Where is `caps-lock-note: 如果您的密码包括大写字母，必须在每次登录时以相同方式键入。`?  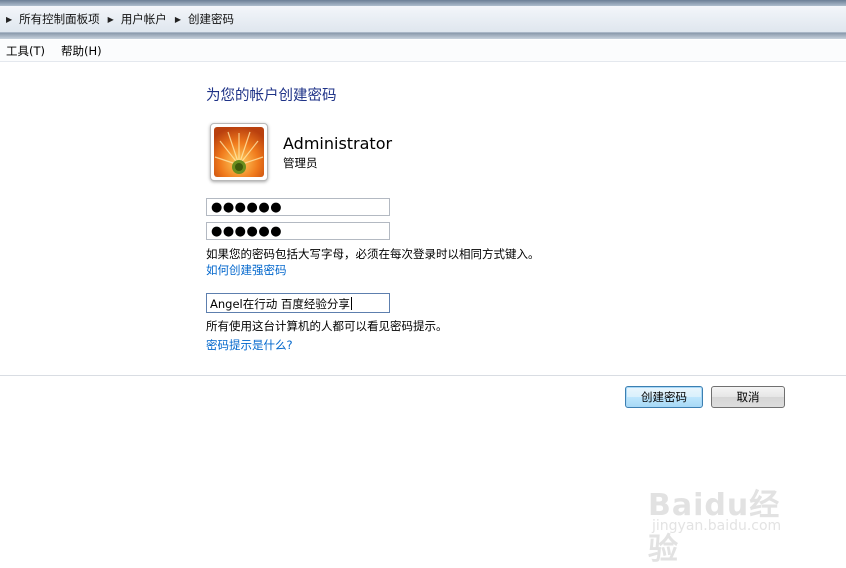 caps-lock-note: 如果您的密码包括大写字母，必须在每次登录时以相同方式键入。 is located at coordinates (373, 254).